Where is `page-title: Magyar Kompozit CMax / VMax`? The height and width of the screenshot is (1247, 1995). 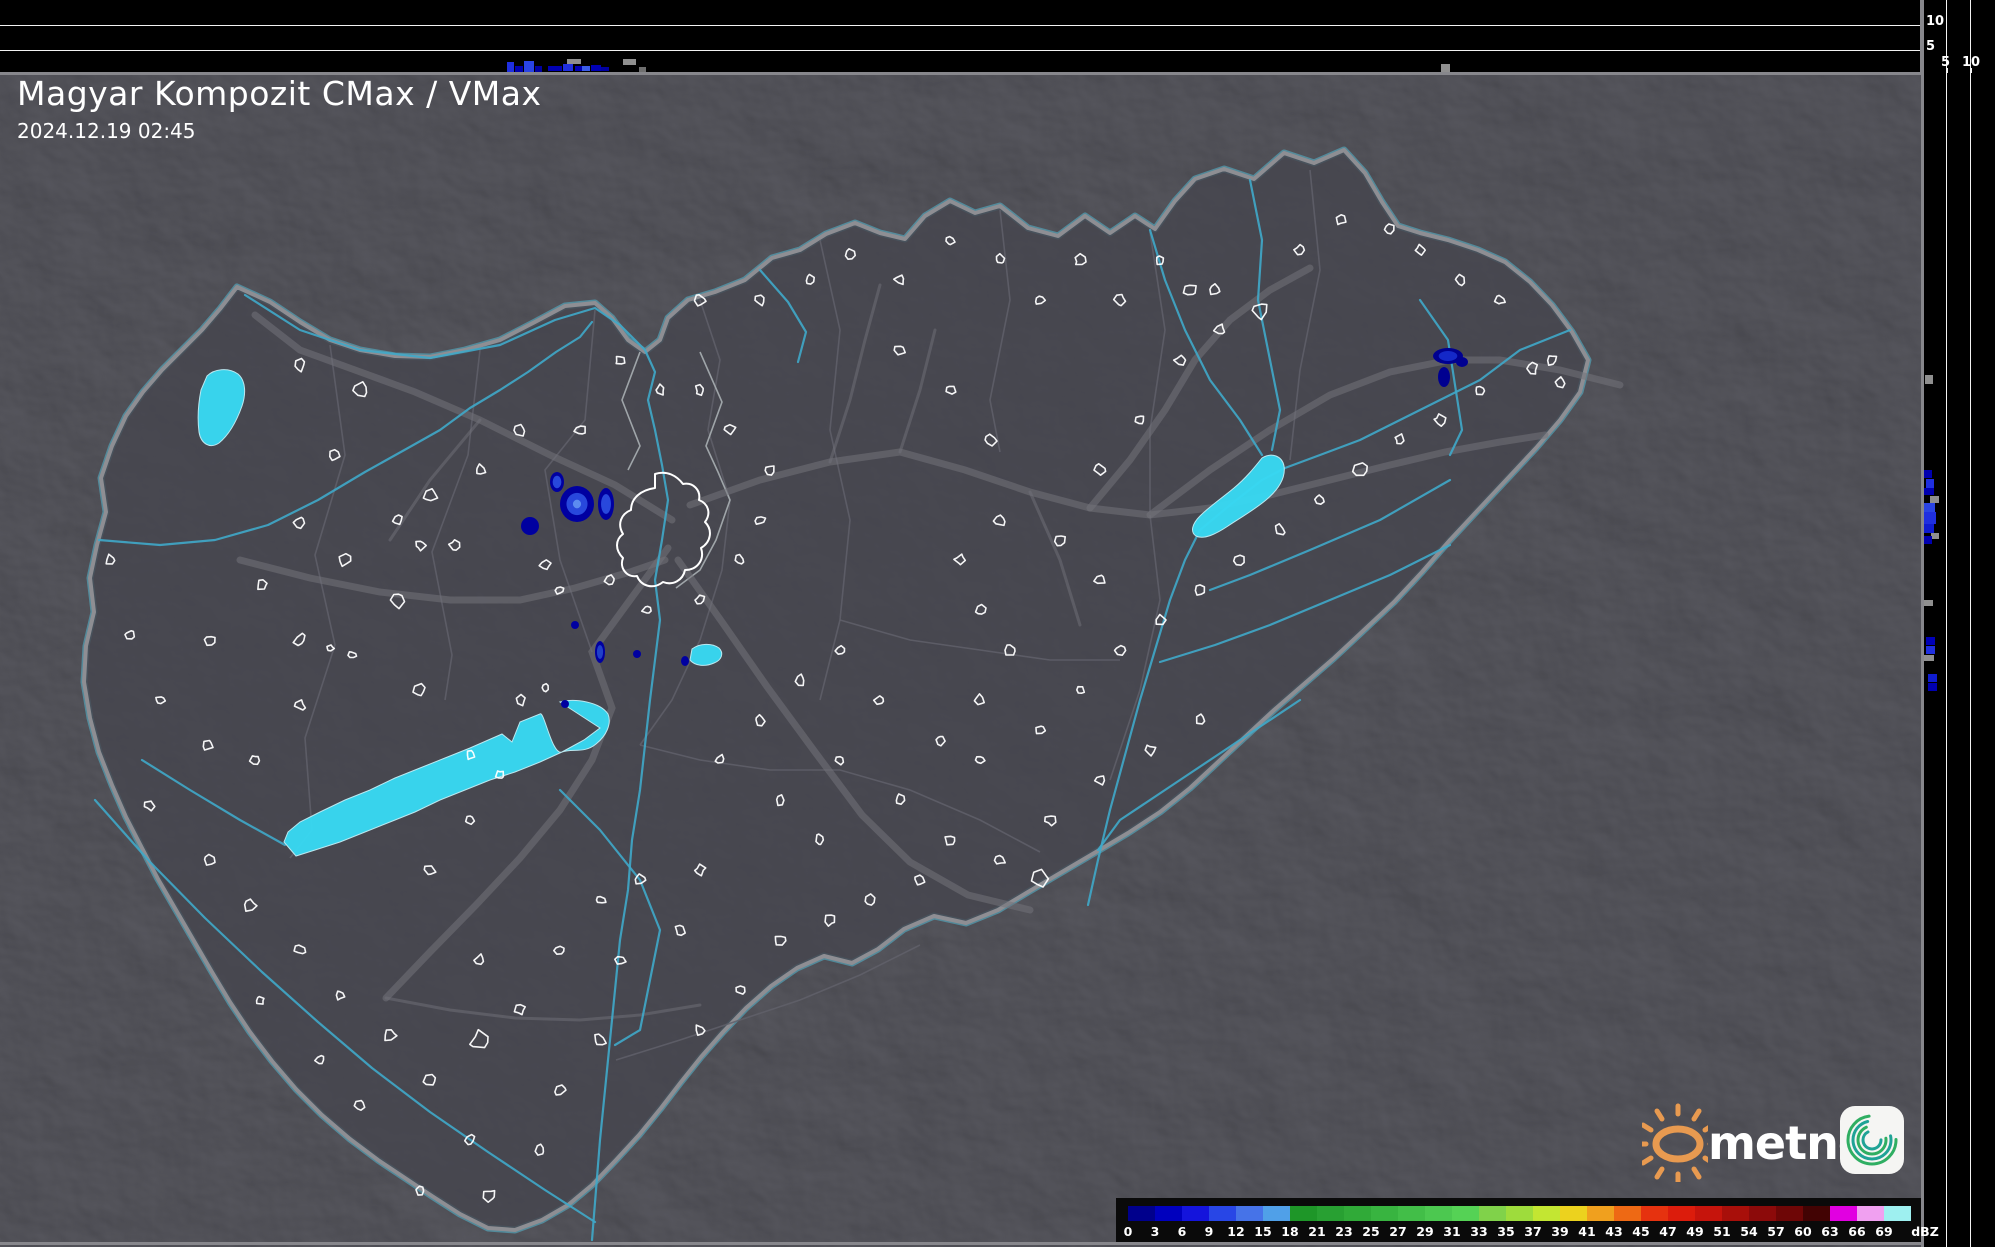
page-title: Magyar Kompozit CMax / VMax is located at coordinates (279, 93).